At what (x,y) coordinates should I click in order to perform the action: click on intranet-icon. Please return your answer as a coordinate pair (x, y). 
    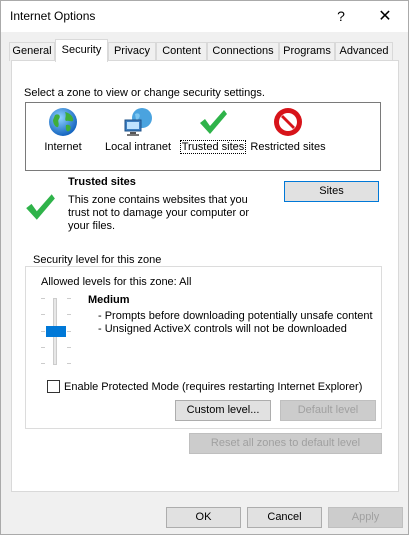
    Looking at the image, I should click on (138, 123).